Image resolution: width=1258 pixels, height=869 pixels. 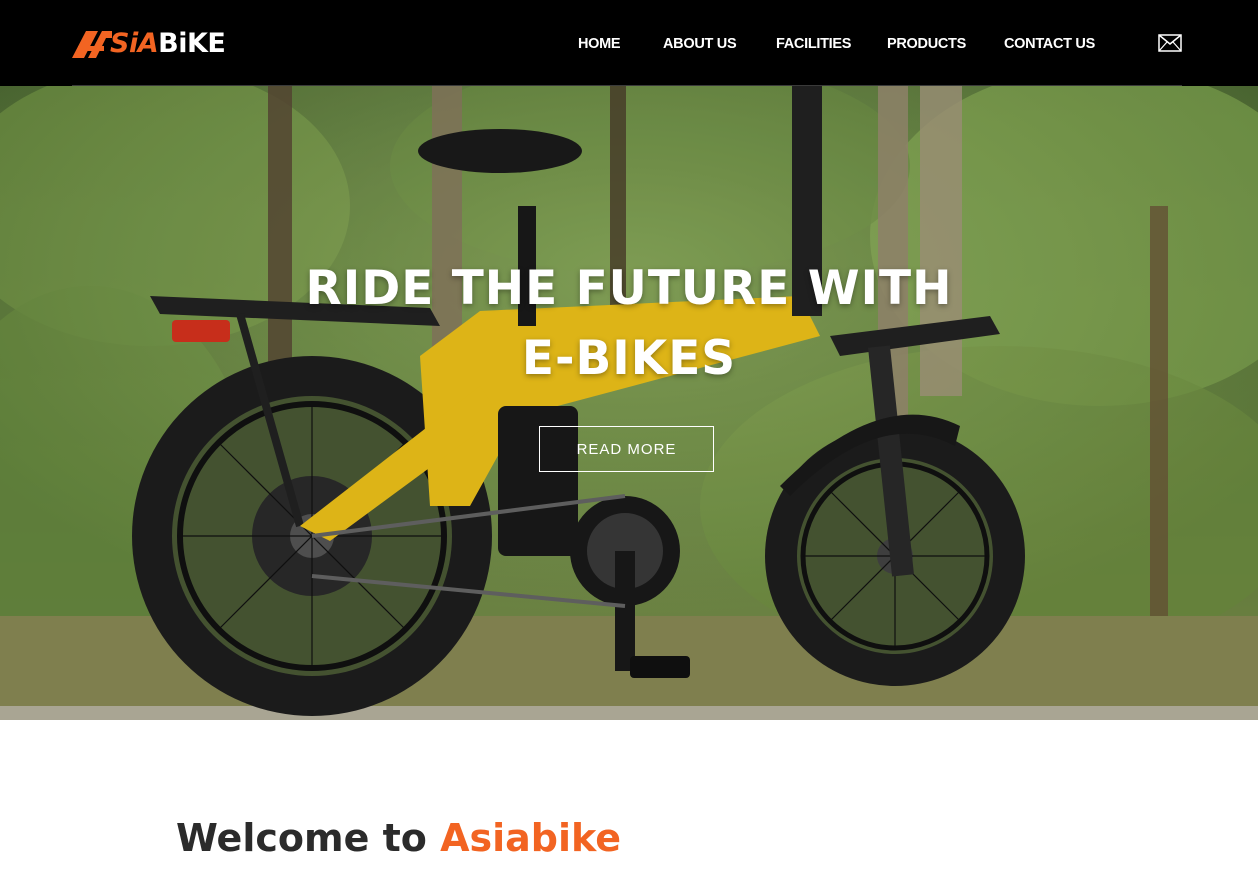 I want to click on logo-mark-icon, so click(x=92, y=44).